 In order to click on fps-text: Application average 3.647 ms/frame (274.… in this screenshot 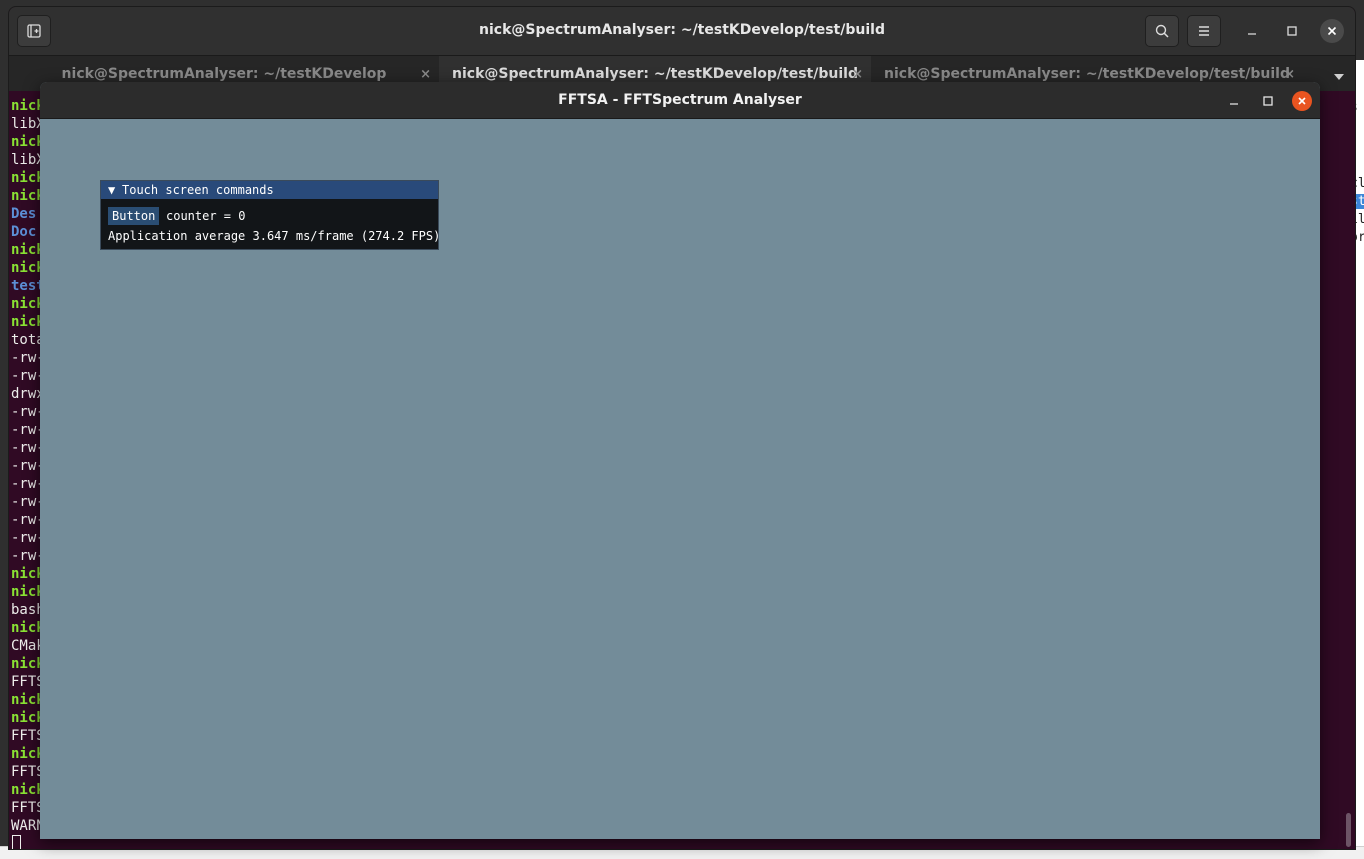, I will do `click(274, 236)`.